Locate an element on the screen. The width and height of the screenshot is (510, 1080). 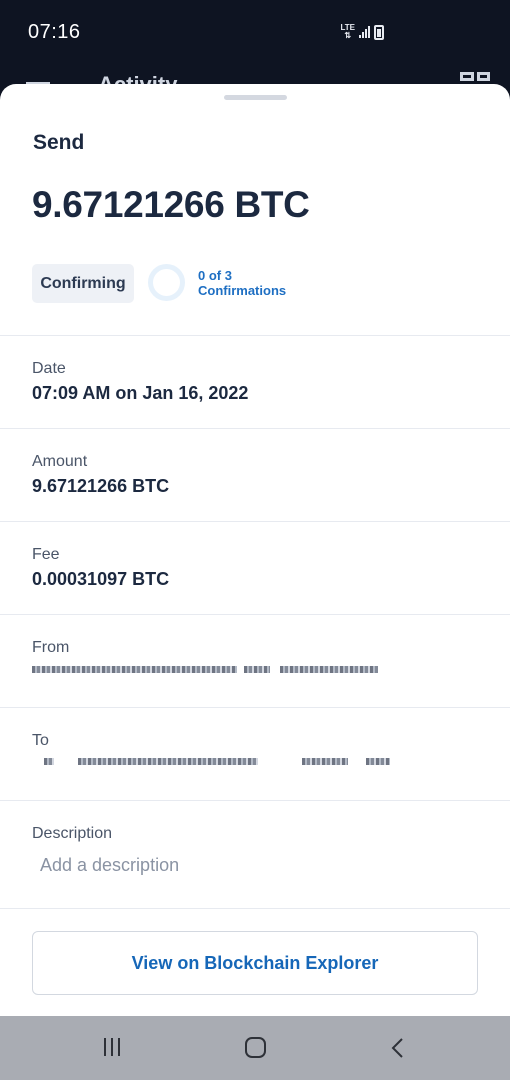
system-nav-bar is located at coordinates (255, 1048).